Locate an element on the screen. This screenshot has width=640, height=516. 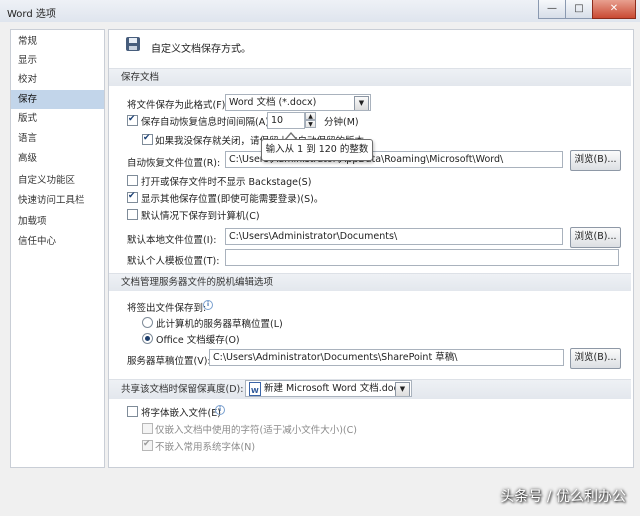
sidebar-item-trust-center: 信任中心 is located at coordinates (57, 241).